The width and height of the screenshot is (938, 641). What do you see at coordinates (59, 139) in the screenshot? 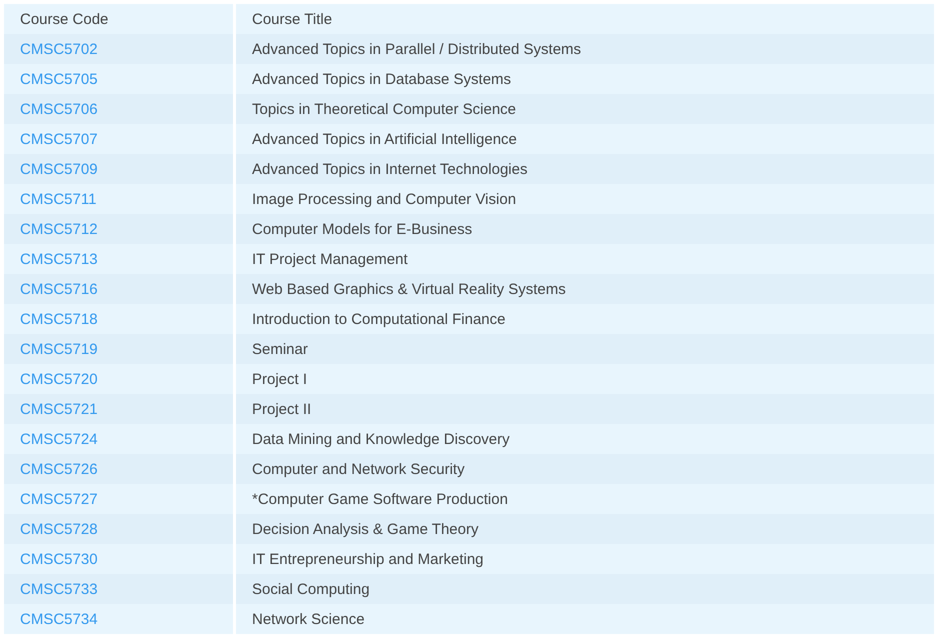
I see `course-code-link: CMSC5707` at bounding box center [59, 139].